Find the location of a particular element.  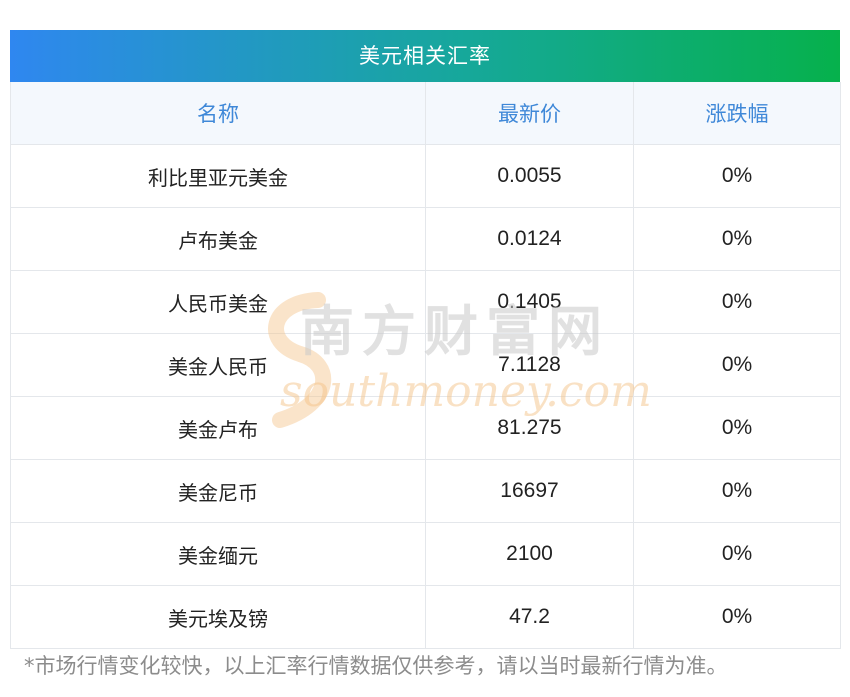

cell-name: 美金尼币 is located at coordinates (218, 491).